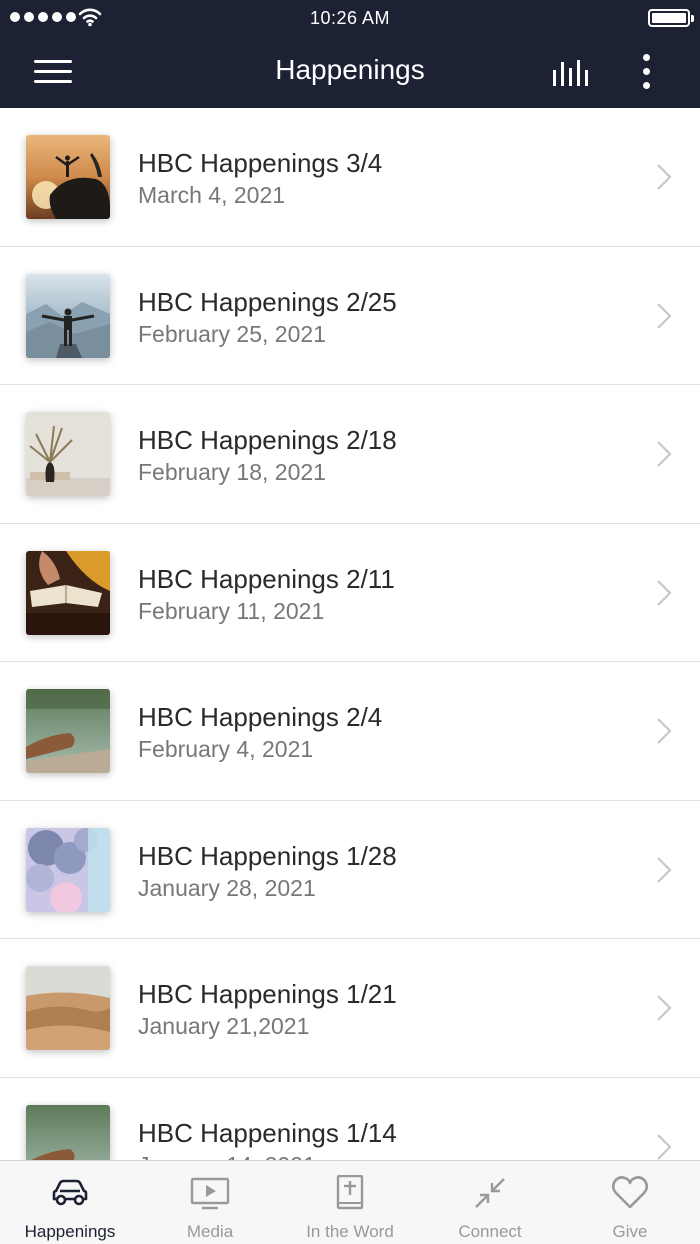  What do you see at coordinates (267, 1132) in the screenshot?
I see `item-title: HBC Happenings 1/14` at bounding box center [267, 1132].